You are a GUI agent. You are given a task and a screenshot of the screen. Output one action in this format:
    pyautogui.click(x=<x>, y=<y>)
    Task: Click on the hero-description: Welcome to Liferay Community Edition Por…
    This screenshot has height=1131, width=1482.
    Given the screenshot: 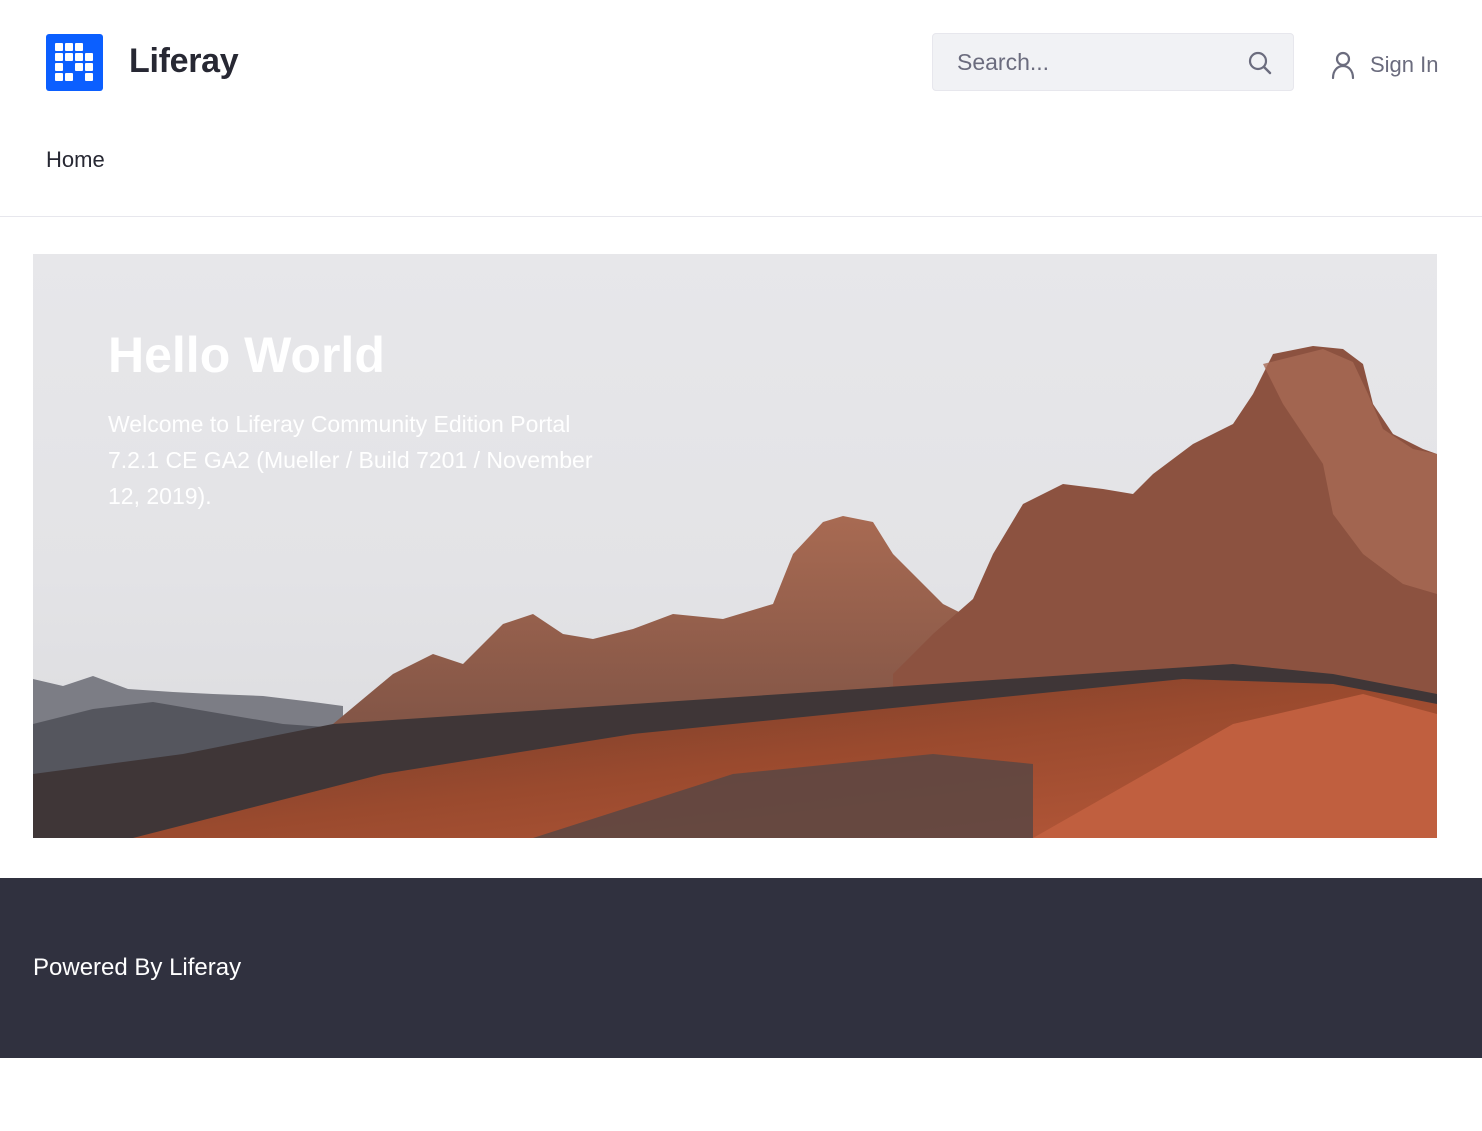 What is the action you would take?
    pyautogui.click(x=350, y=460)
    